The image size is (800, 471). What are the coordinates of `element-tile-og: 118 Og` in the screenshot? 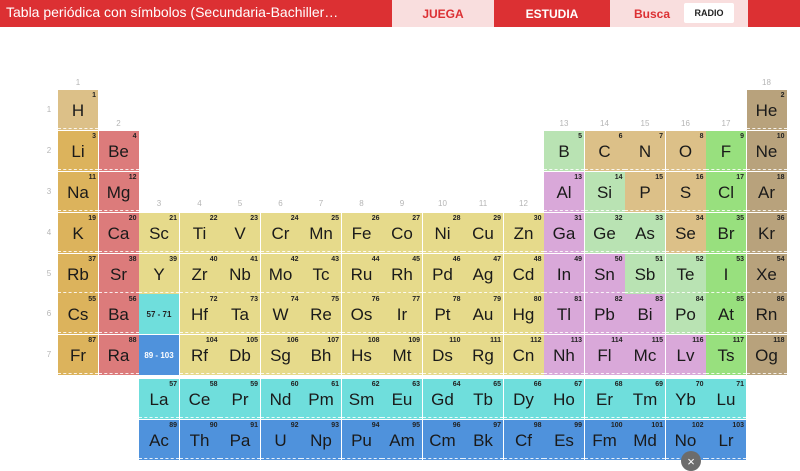 It's located at (766, 355).